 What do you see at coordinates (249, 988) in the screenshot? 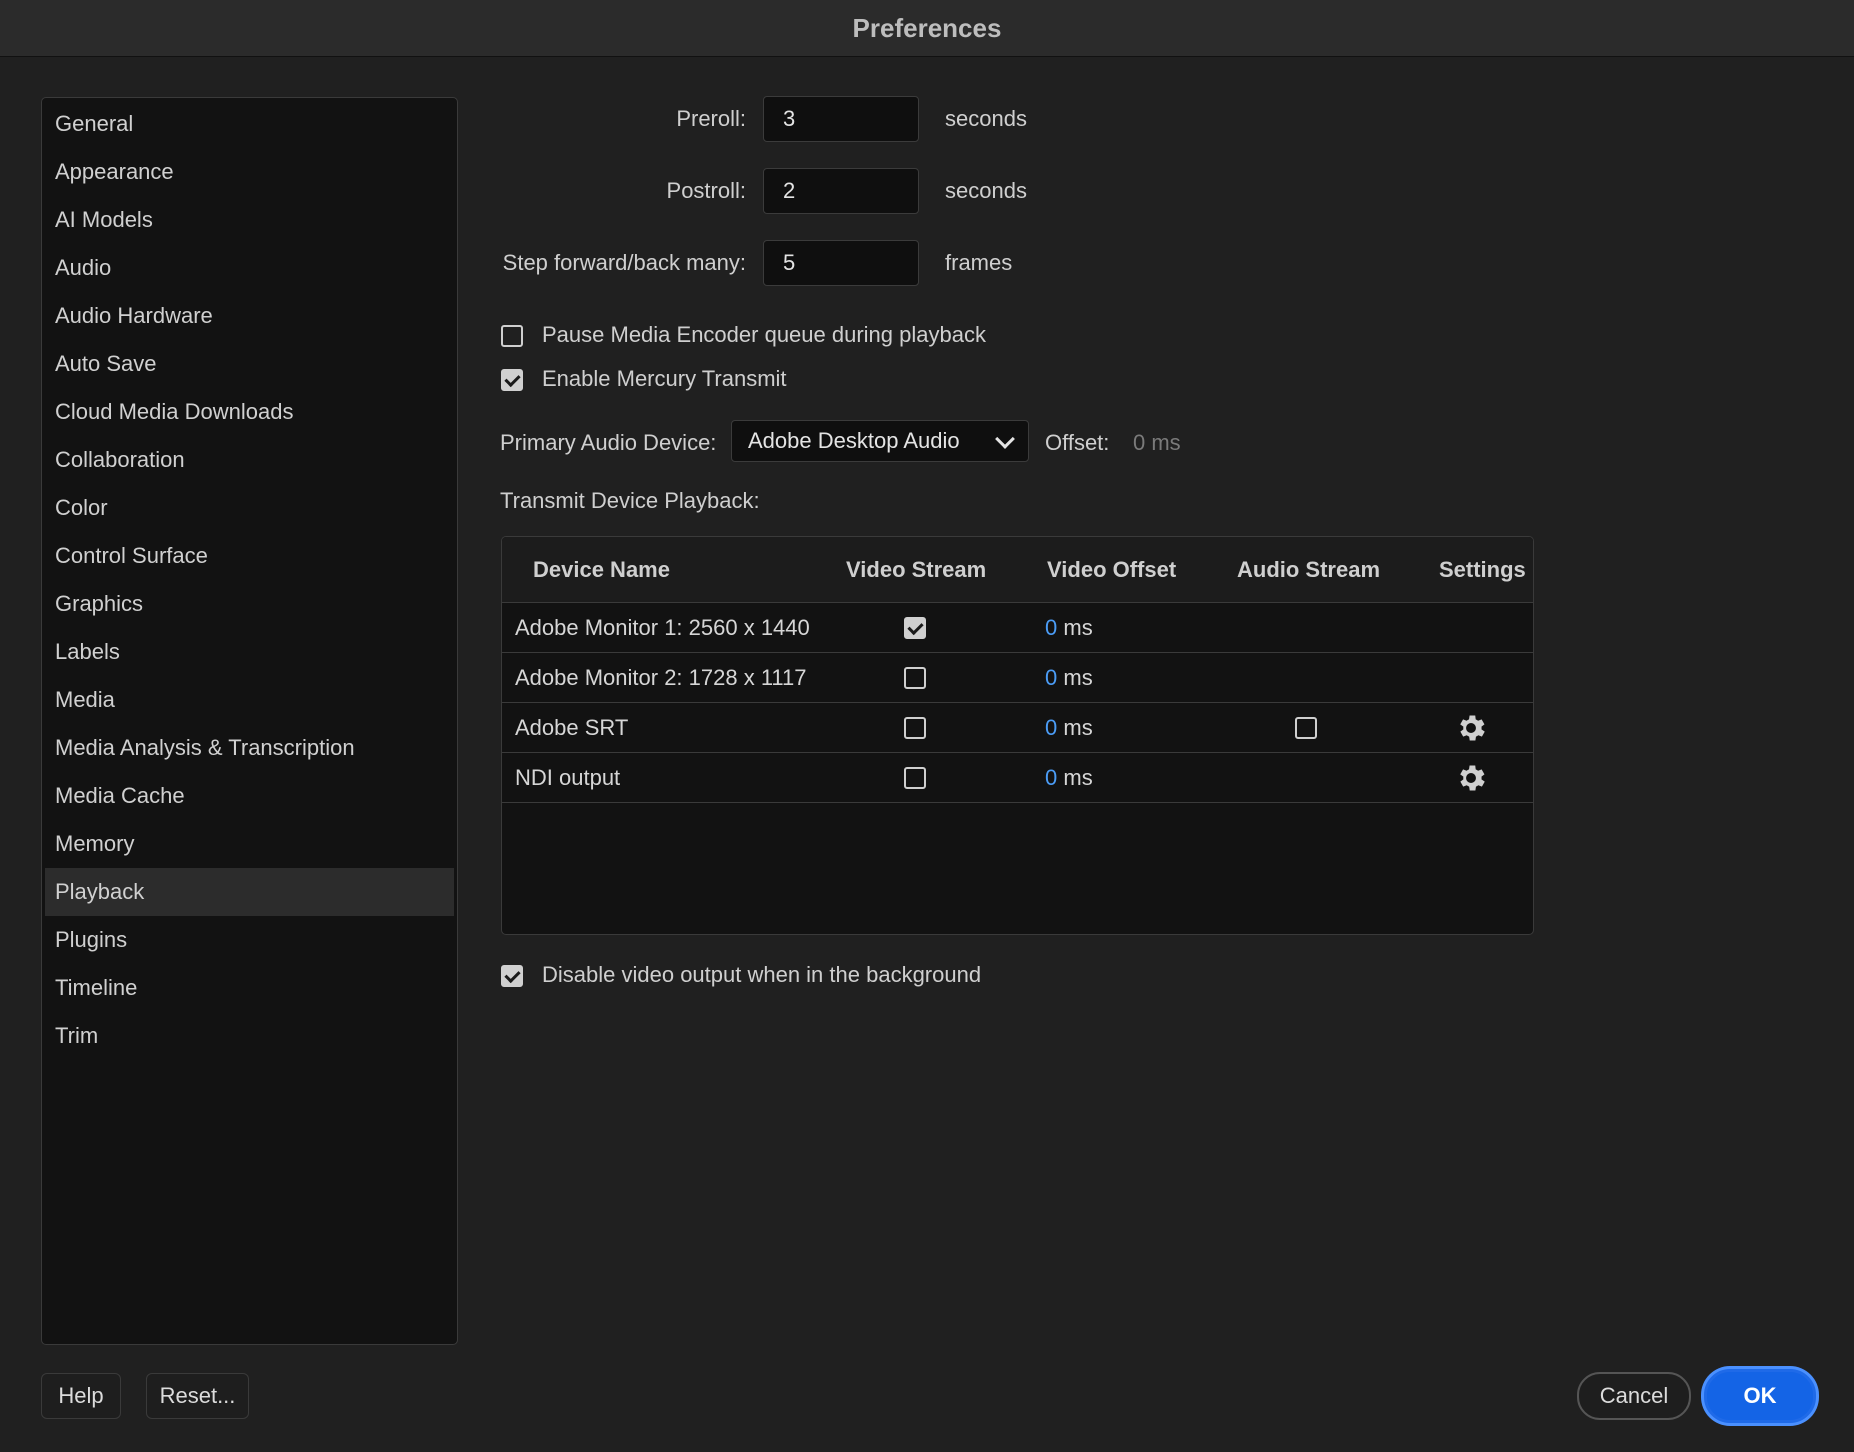
I see `sidebar-item-timeline: Timeline` at bounding box center [249, 988].